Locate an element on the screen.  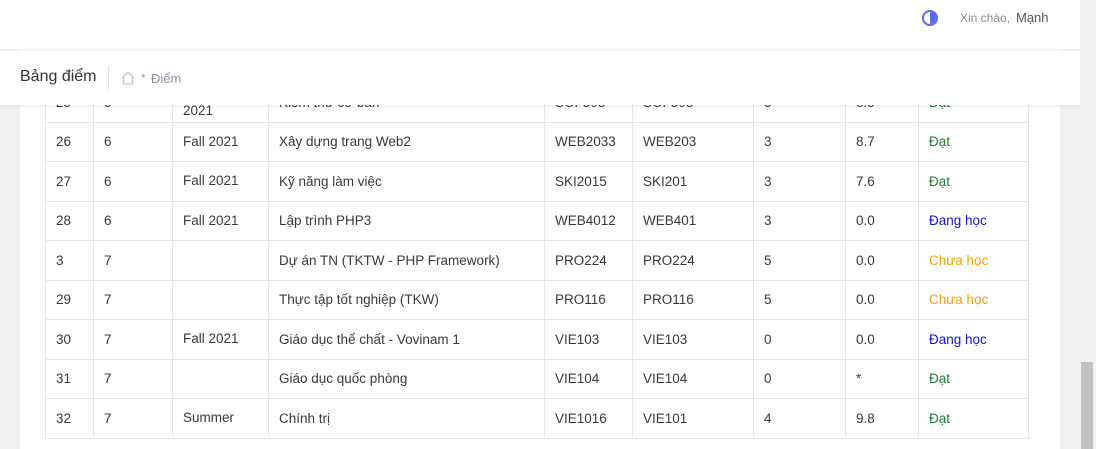
table-row: 32 7 Summer Chính trị VIE1016 VIE101 4 9.8 Đạt is located at coordinates (537, 418).